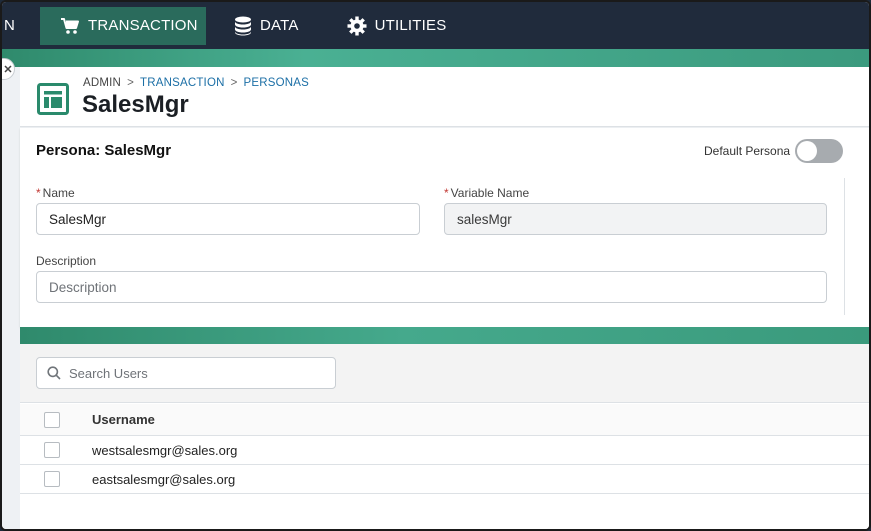 The height and width of the screenshot is (531, 871). What do you see at coordinates (8, 69) in the screenshot?
I see `close-icon: ✕` at bounding box center [8, 69].